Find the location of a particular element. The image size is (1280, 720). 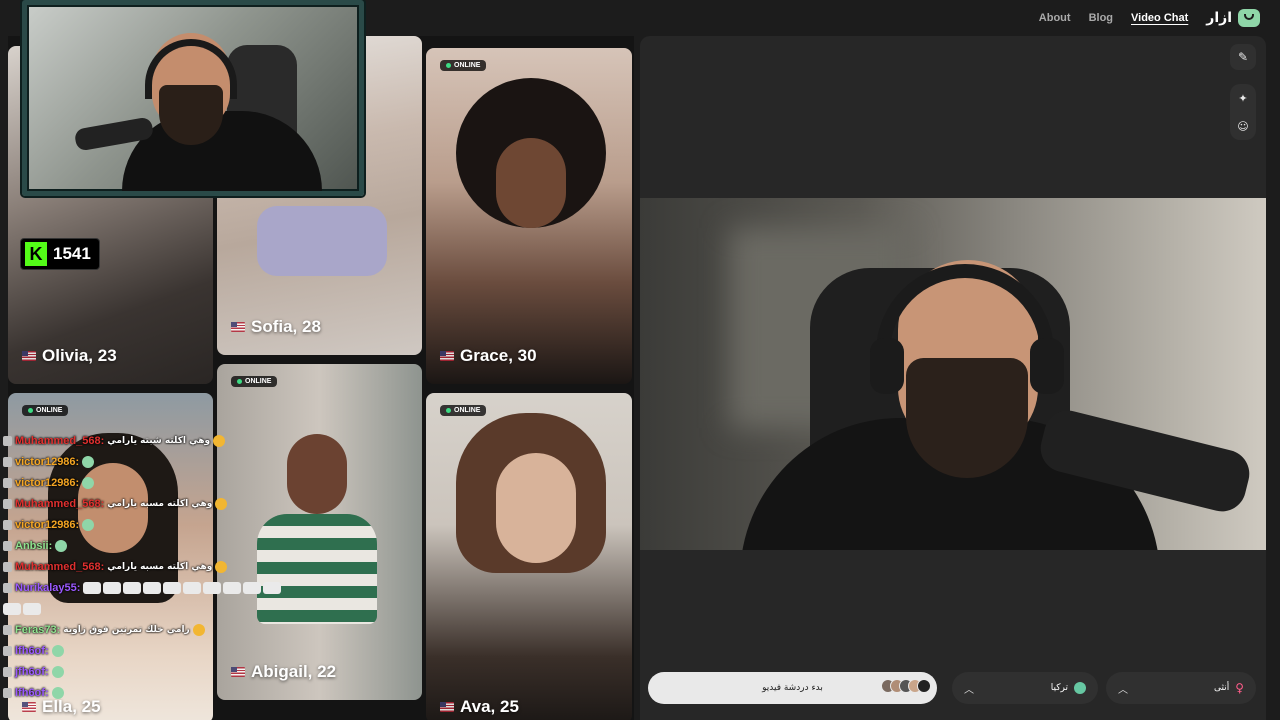

edit-button: ✎ is located at coordinates (1243, 57).